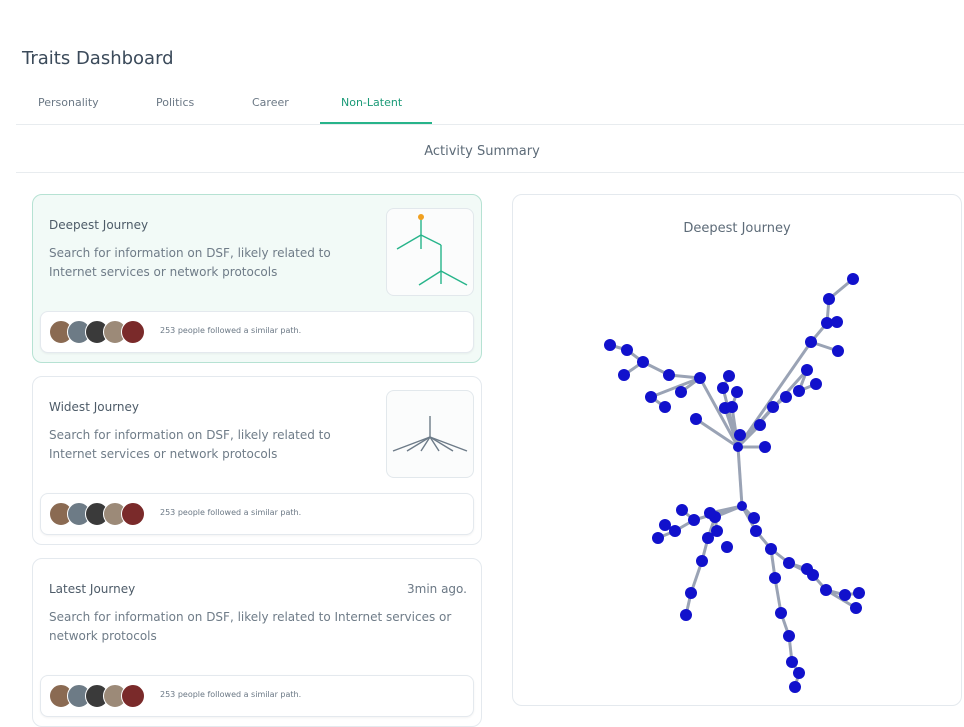  Describe the element at coordinates (437, 589) in the screenshot. I see `card-timestamp: 3min ago.` at that location.